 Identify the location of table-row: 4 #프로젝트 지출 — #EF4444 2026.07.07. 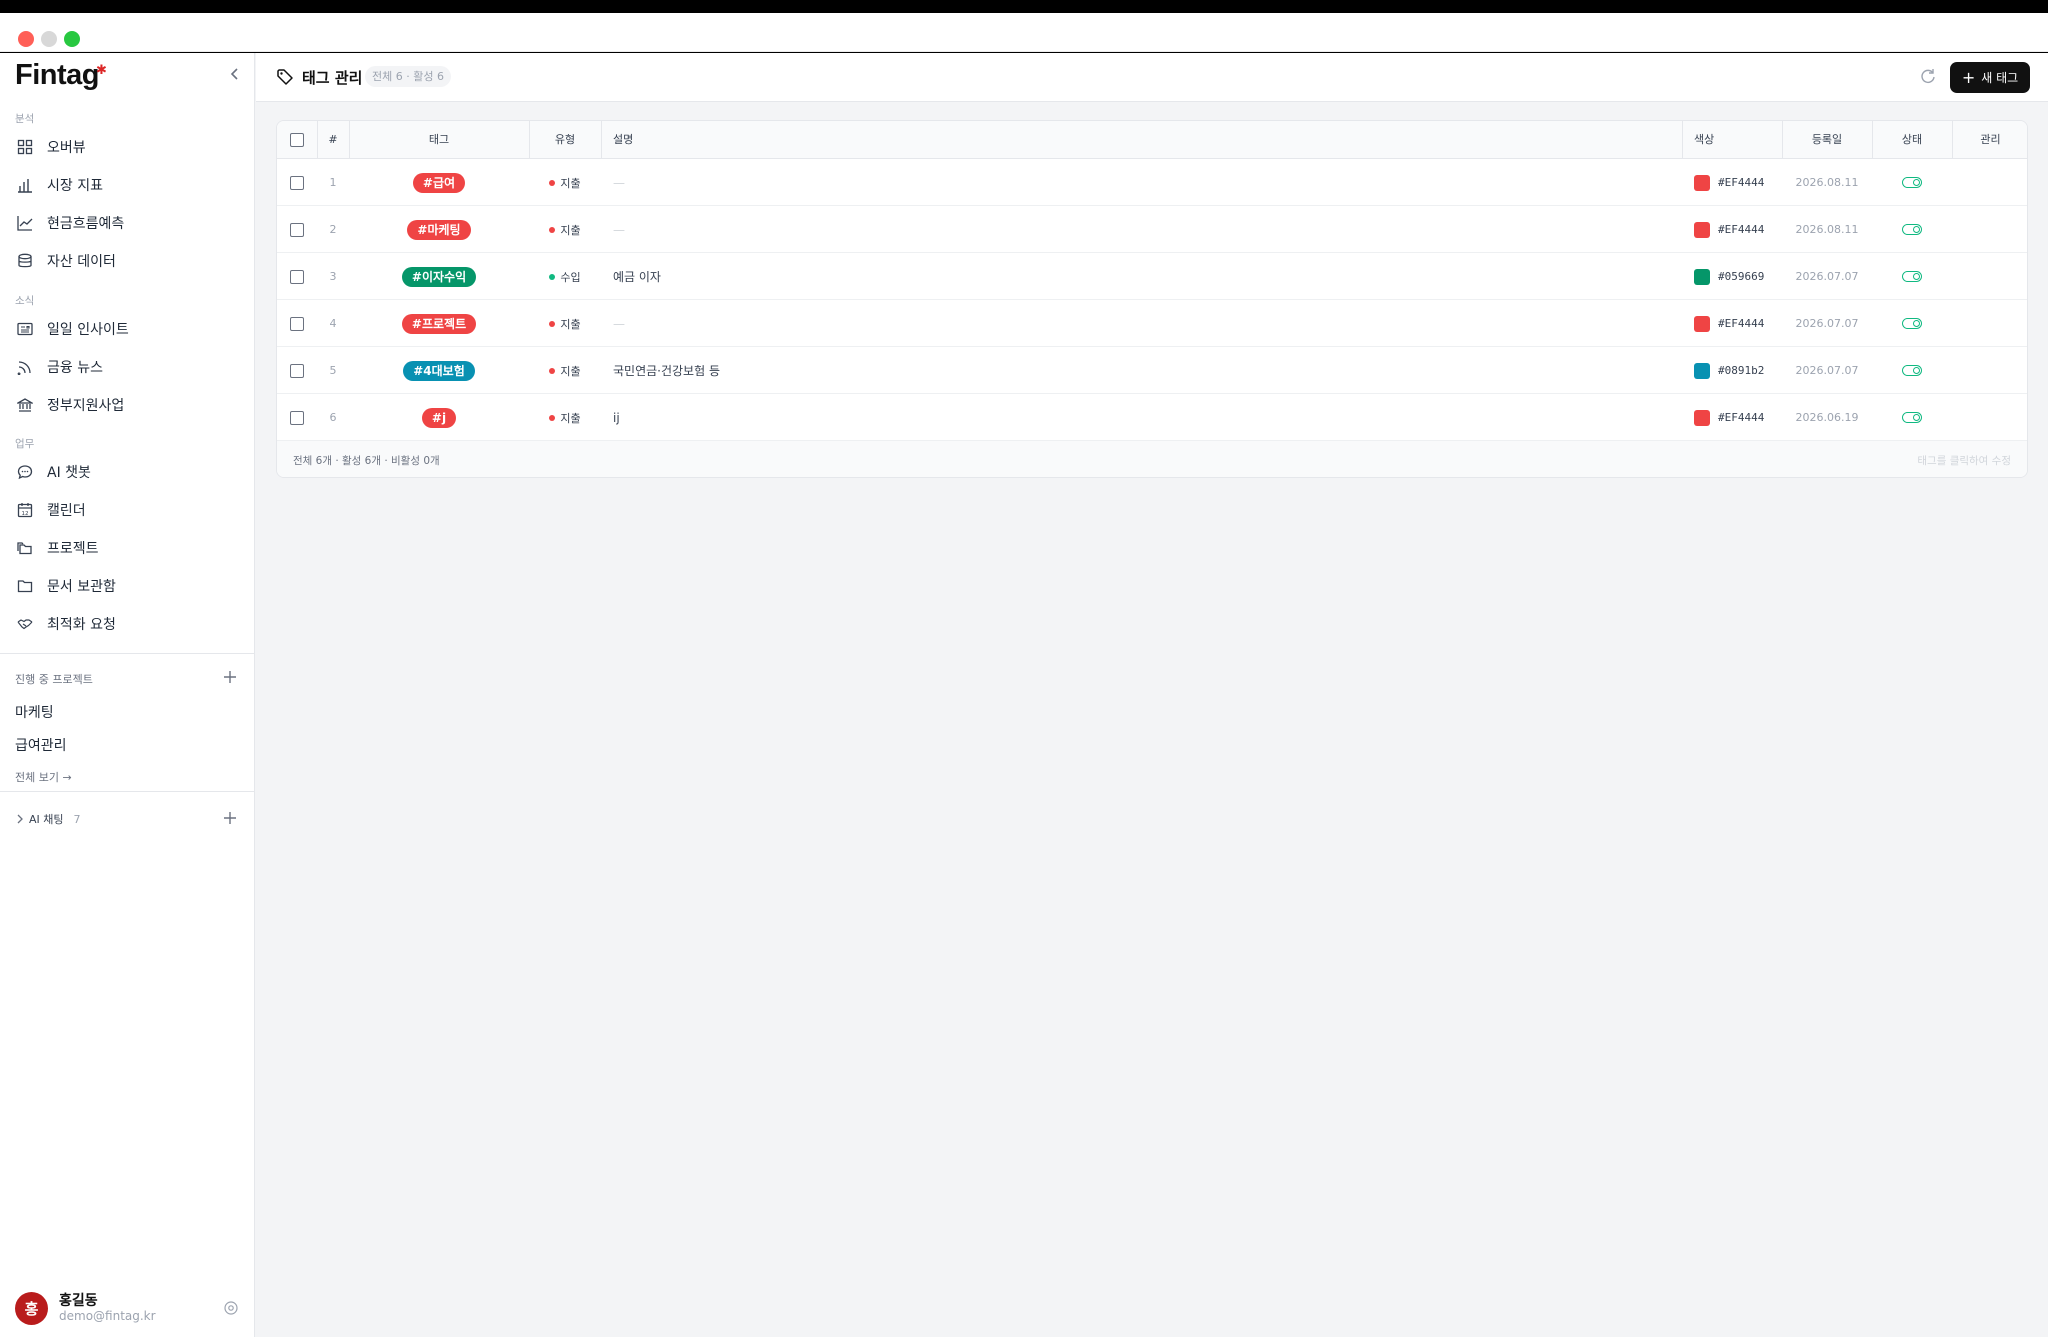
(1152, 323).